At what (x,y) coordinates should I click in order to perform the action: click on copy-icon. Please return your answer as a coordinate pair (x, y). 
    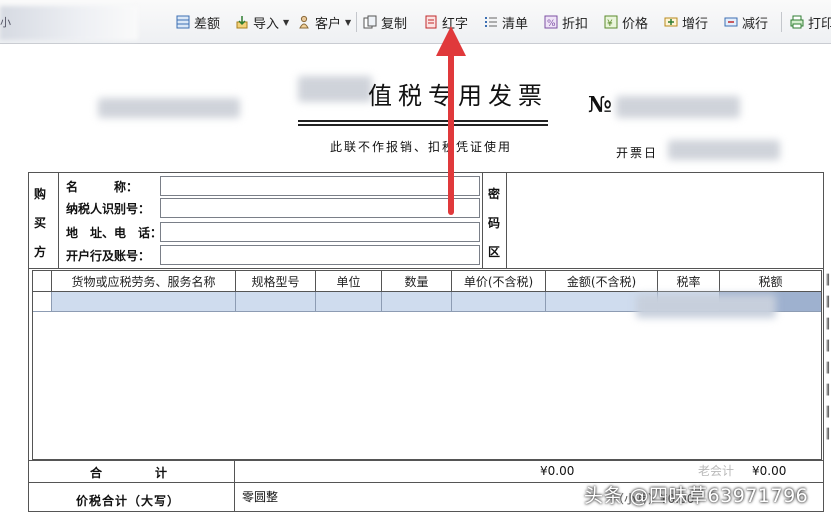
    Looking at the image, I should click on (370, 22).